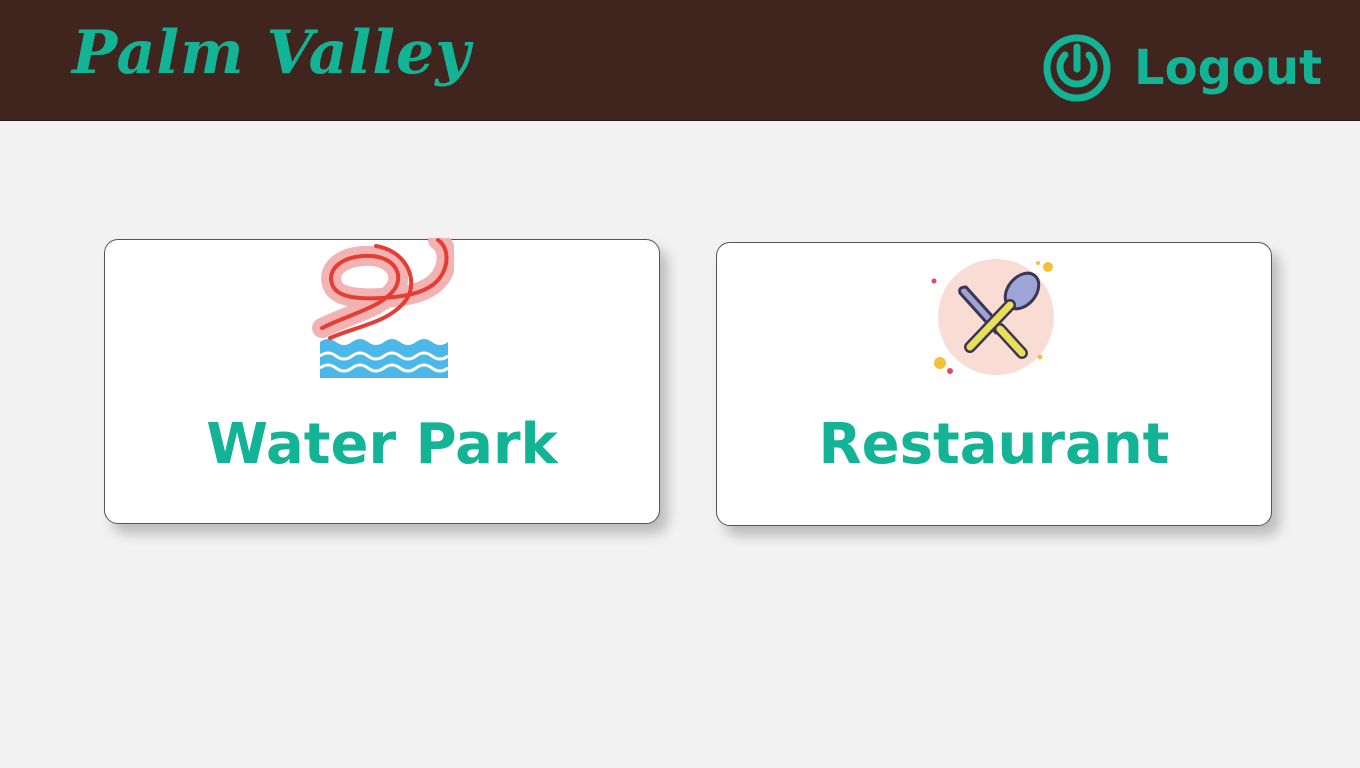  What do you see at coordinates (1077, 68) in the screenshot?
I see `power-icon` at bounding box center [1077, 68].